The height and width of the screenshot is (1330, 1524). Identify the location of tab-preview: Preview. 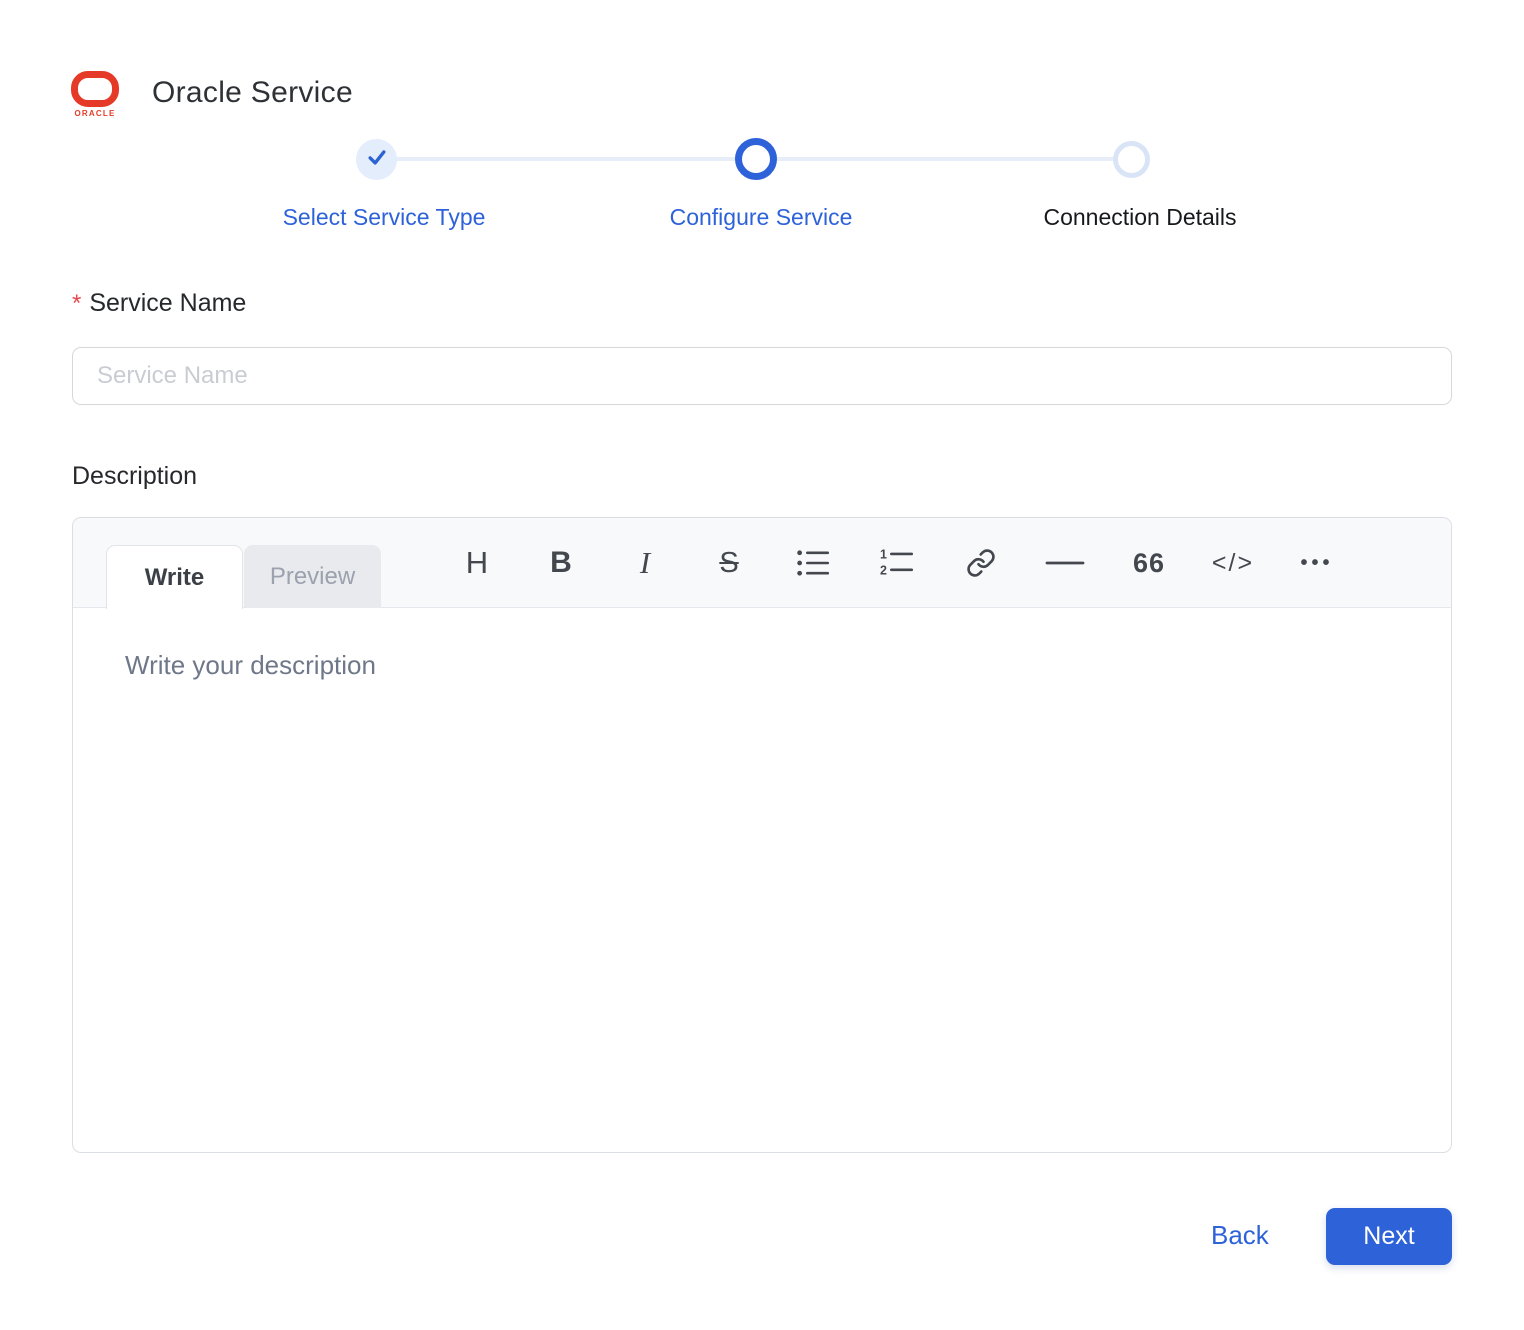
(312, 576).